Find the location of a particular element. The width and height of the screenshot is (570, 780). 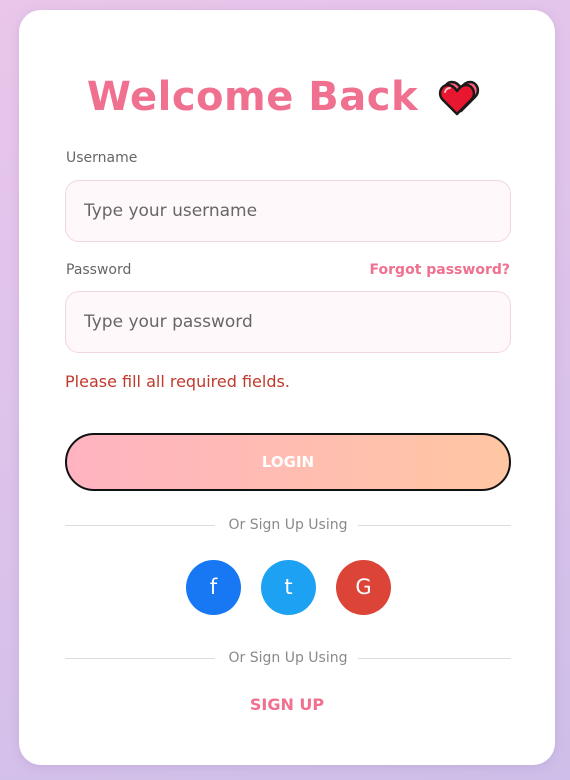

page-title: Welcome Back is located at coordinates (252, 97).